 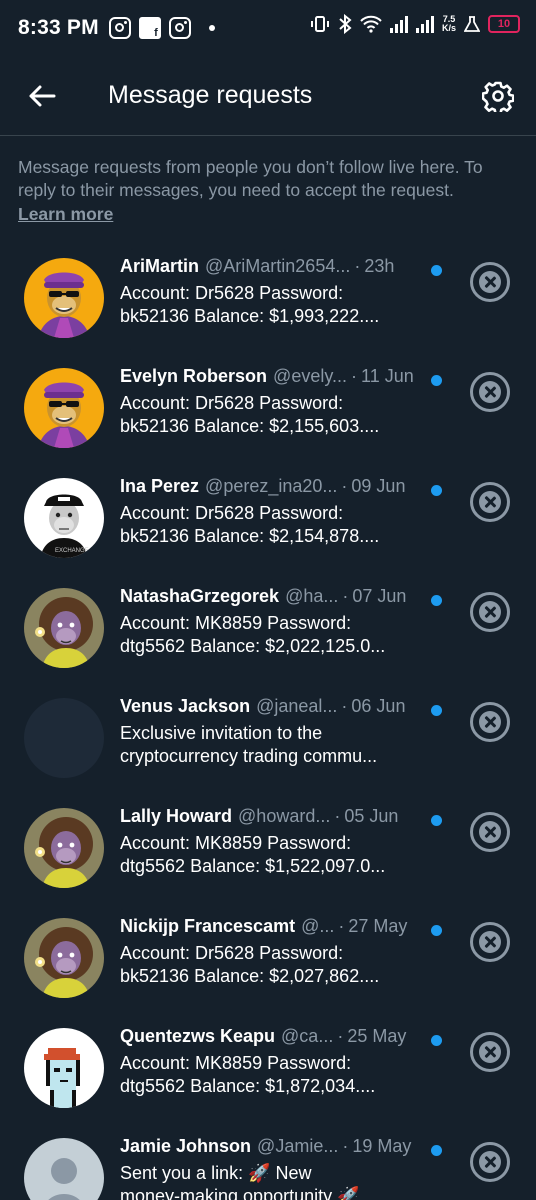 I want to click on dot-icon, so click(x=211, y=28).